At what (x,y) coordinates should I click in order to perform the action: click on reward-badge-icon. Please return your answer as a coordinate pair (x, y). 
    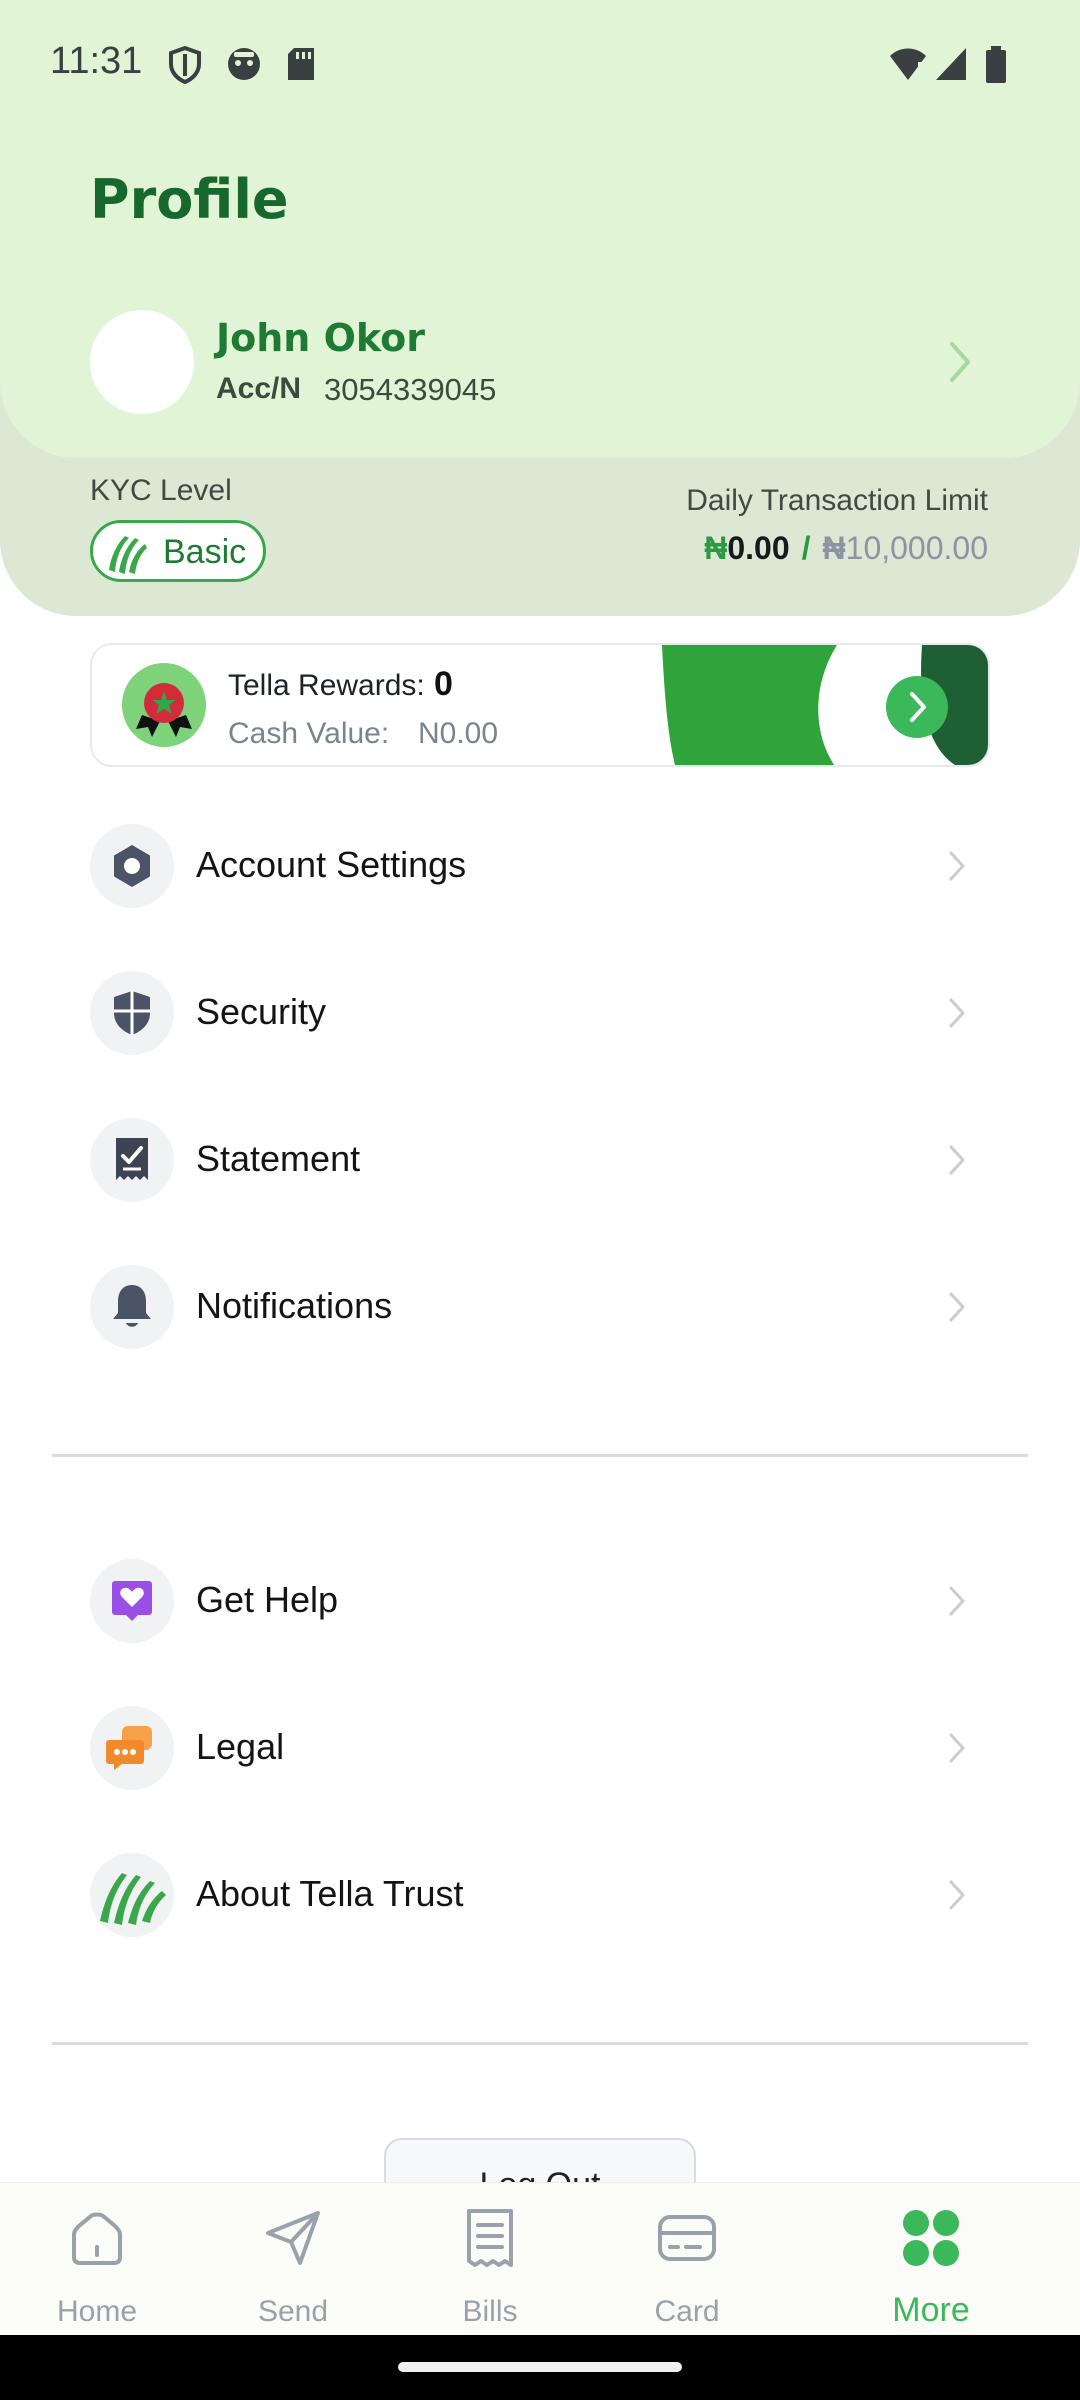
    Looking at the image, I should click on (164, 705).